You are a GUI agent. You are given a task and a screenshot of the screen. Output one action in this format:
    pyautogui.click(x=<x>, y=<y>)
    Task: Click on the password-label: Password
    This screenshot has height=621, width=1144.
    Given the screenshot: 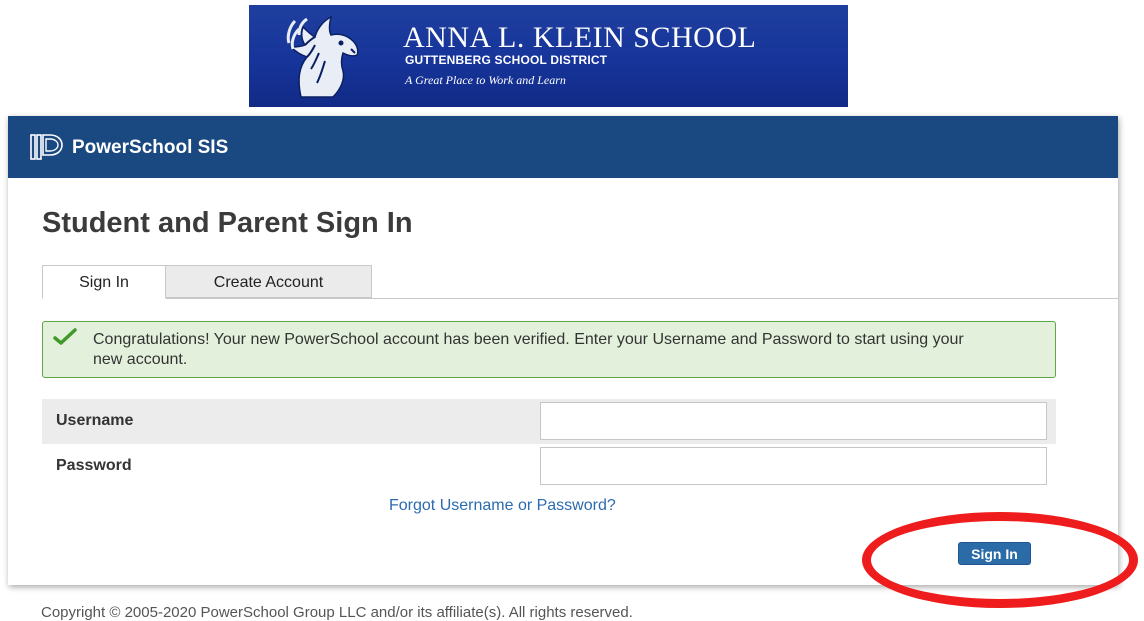 What is the action you would take?
    pyautogui.click(x=94, y=465)
    